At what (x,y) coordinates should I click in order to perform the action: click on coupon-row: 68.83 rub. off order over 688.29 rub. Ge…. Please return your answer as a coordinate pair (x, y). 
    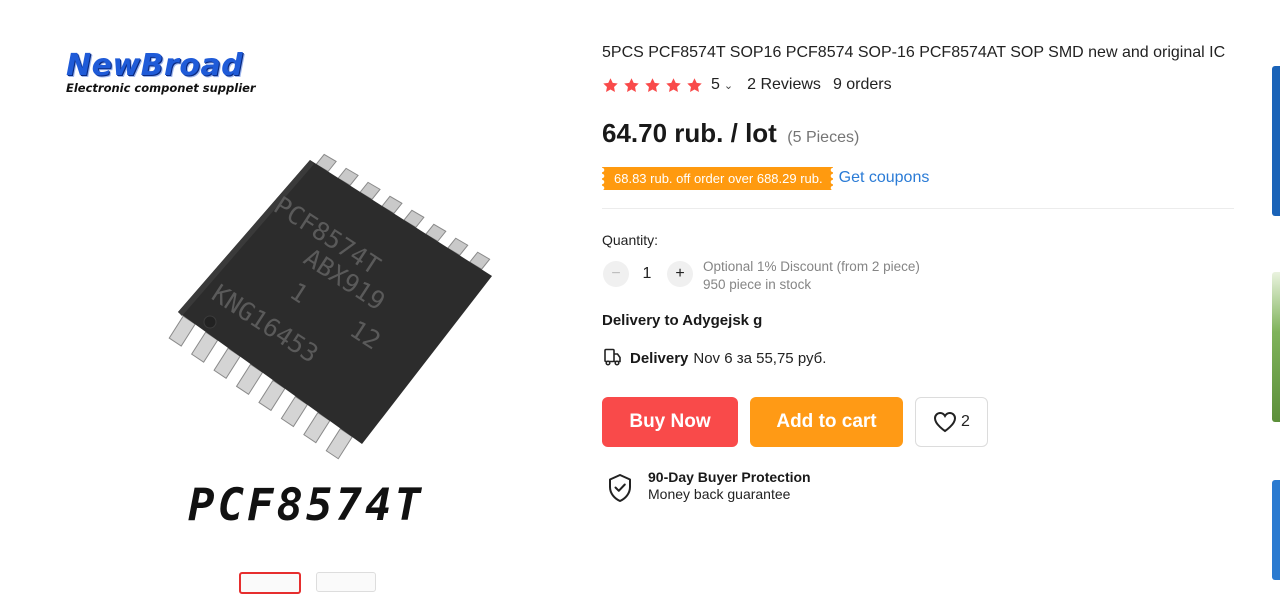
    Looking at the image, I should click on (765, 178).